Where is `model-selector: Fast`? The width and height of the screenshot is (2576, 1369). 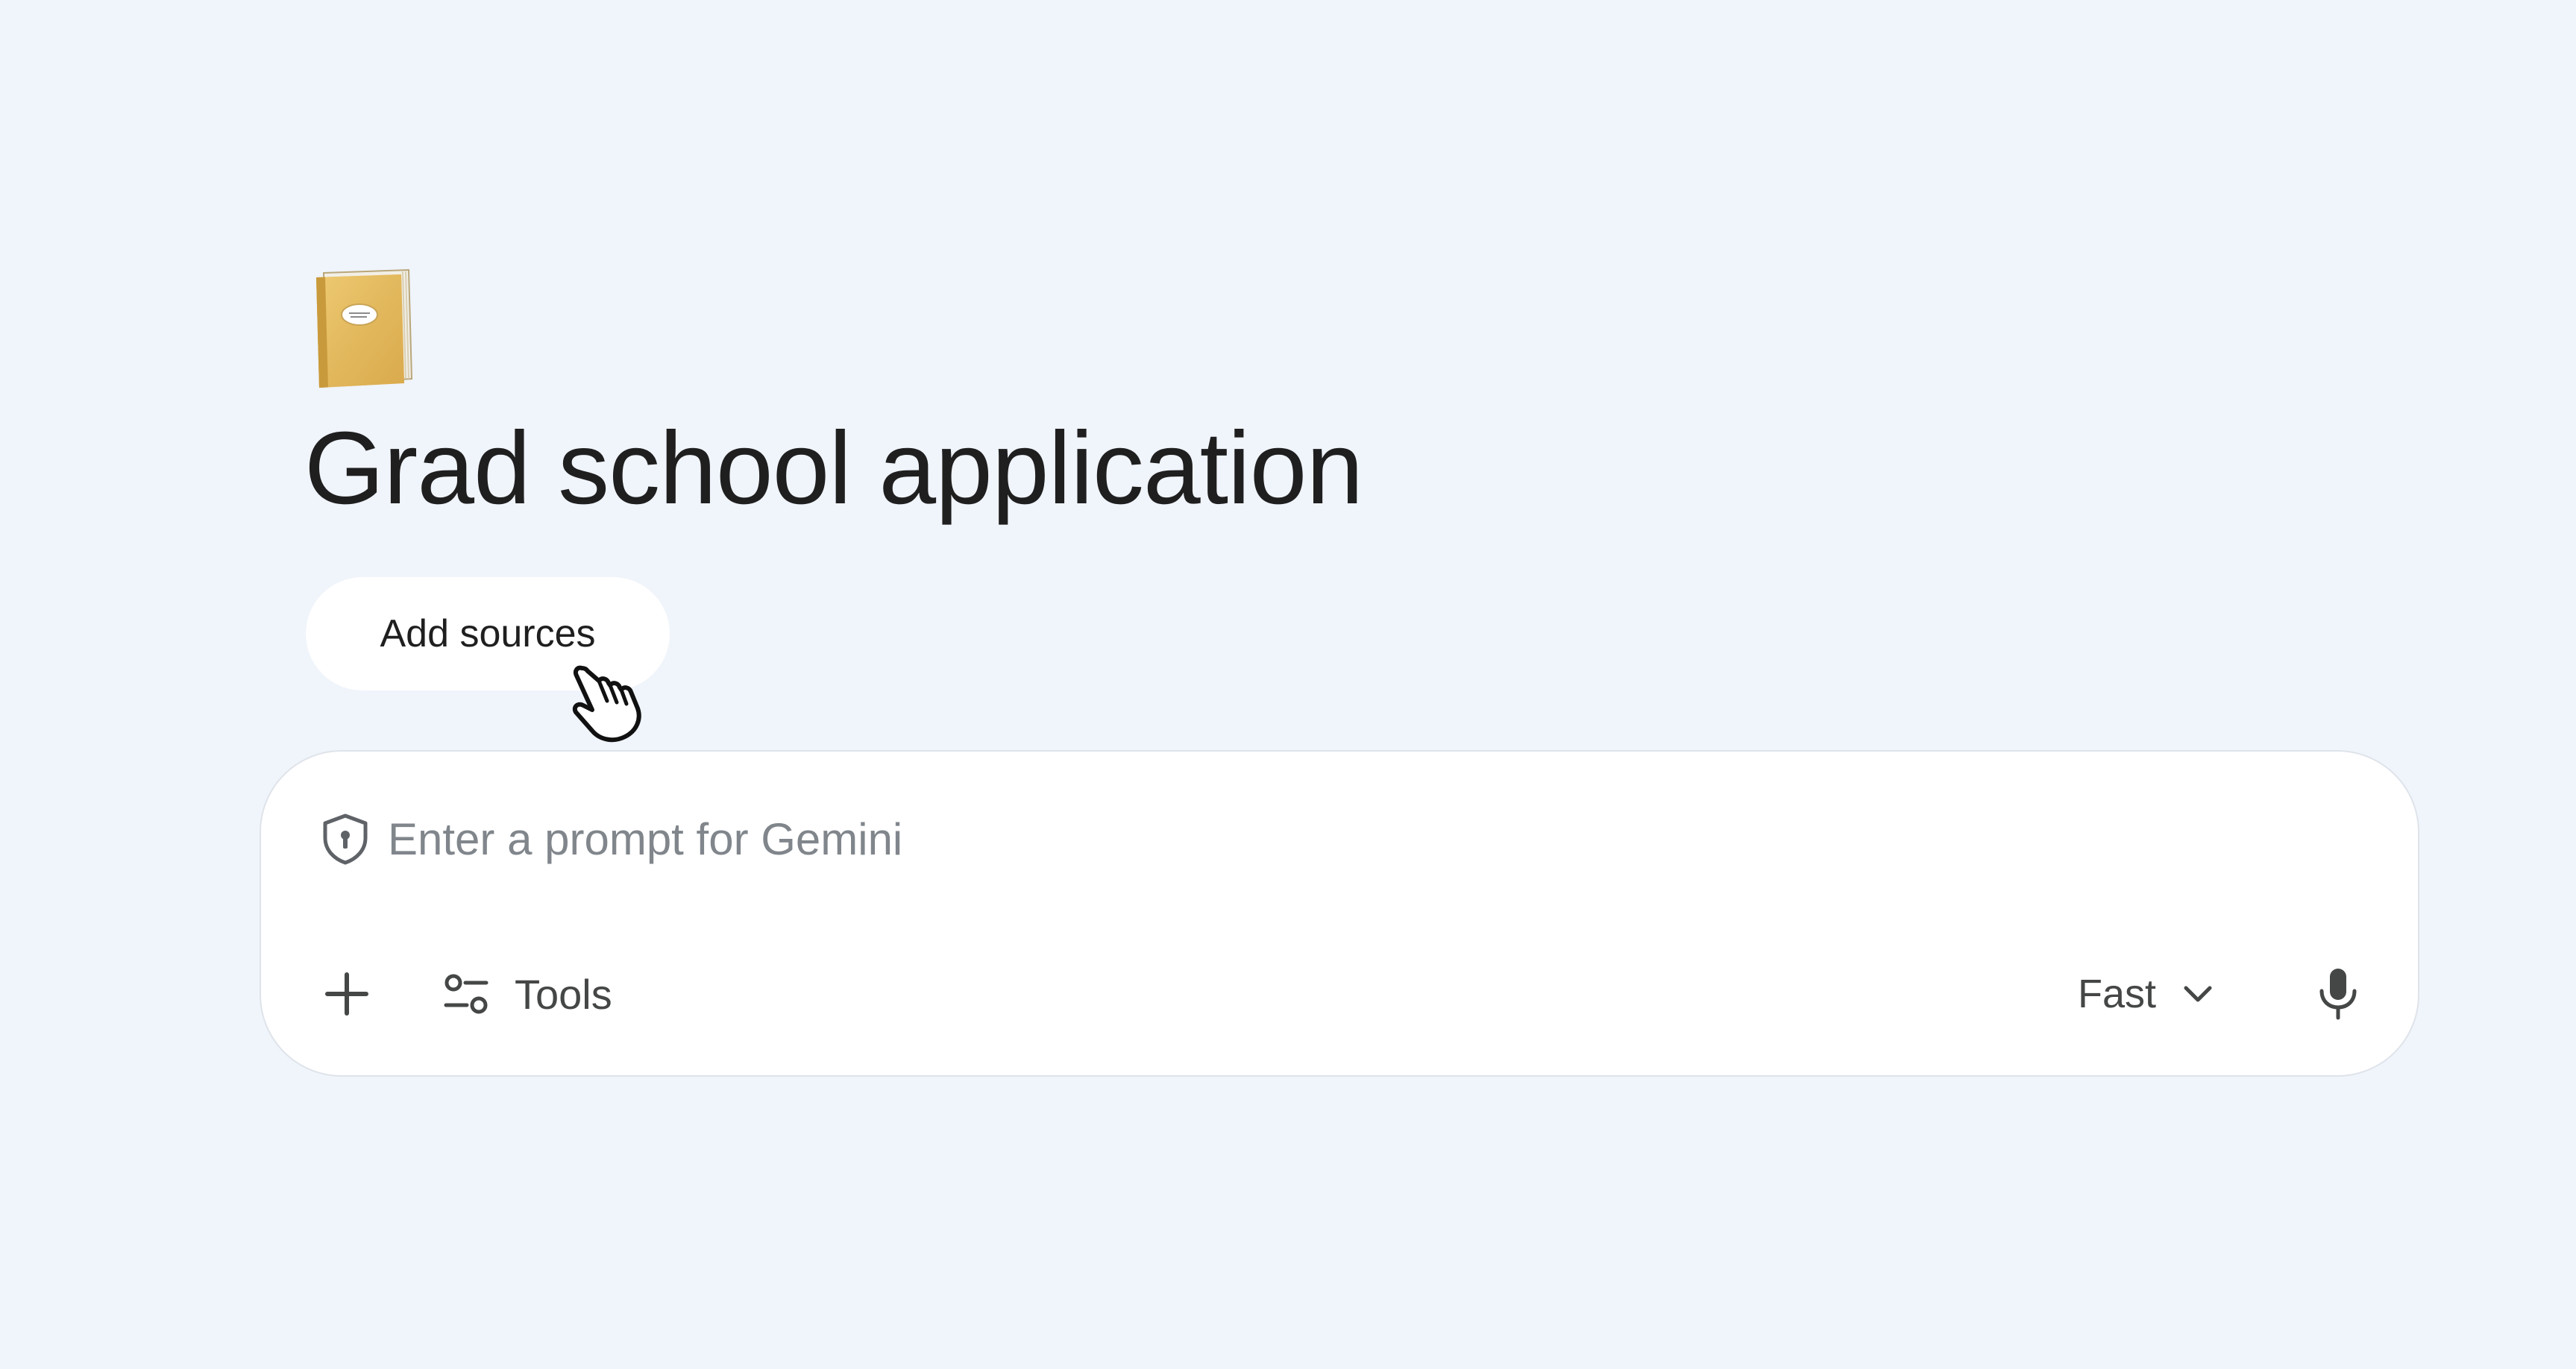 model-selector: Fast is located at coordinates (2148, 994).